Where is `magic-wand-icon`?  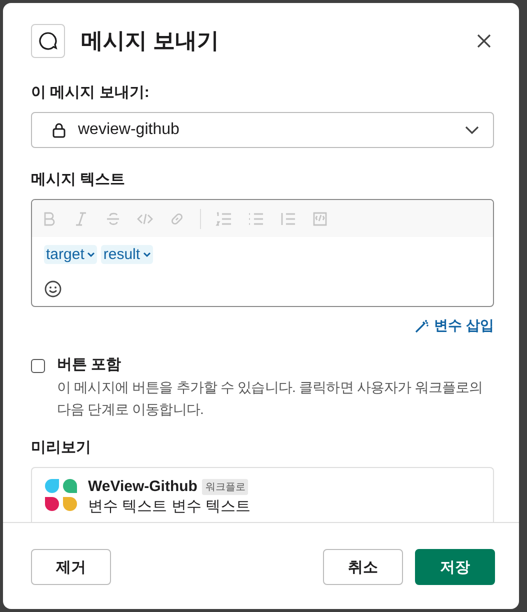 magic-wand-icon is located at coordinates (422, 326).